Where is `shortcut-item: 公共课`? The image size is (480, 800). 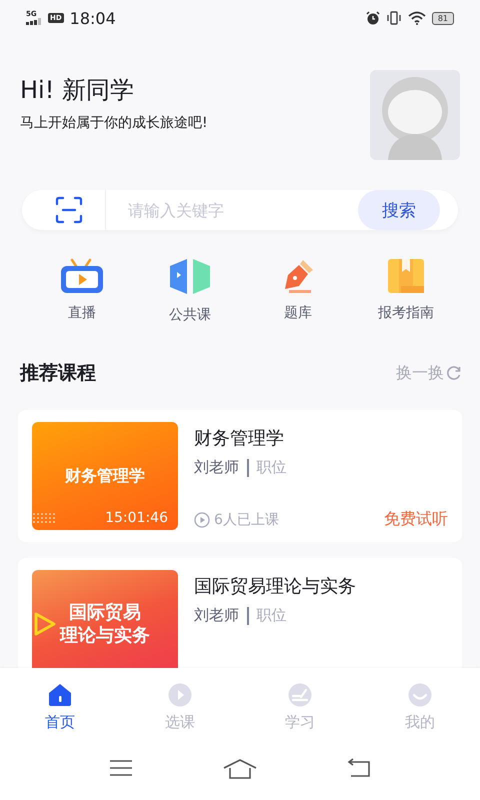
shortcut-item: 公共课 is located at coordinates (190, 291).